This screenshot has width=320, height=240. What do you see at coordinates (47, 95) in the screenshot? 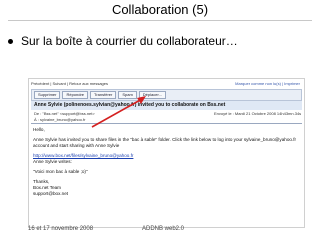
I see `delete-button: Supprimer` at bounding box center [47, 95].